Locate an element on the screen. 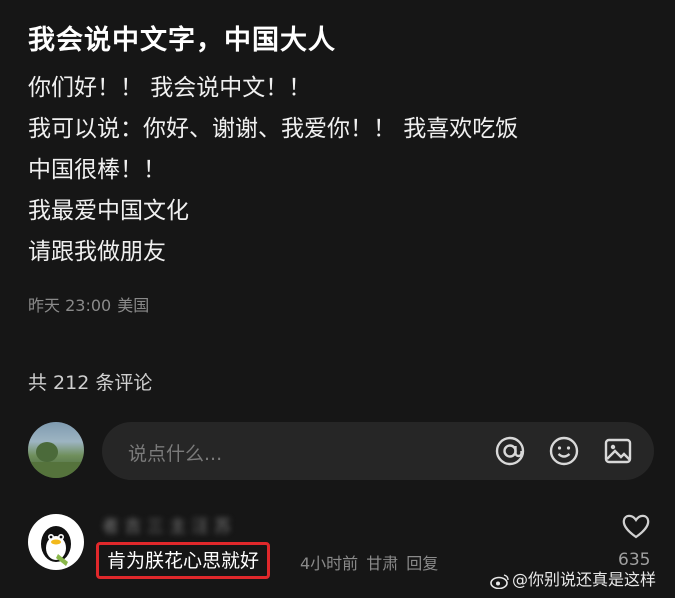  post-line: 你们好！！ 我会说中文！！ is located at coordinates (170, 88).